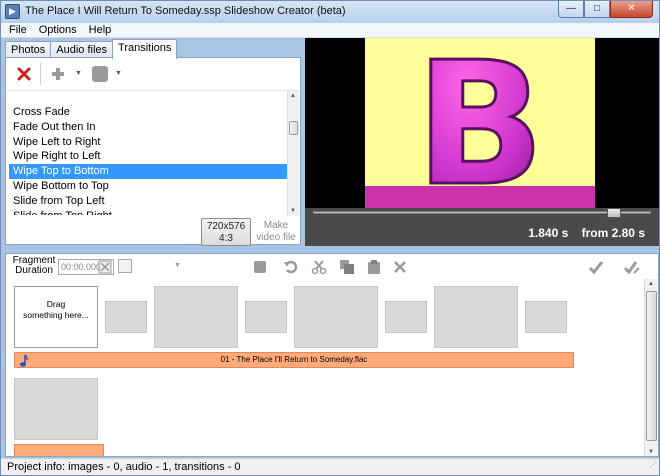  Describe the element at coordinates (482, 212) in the screenshot. I see `timeline-slider-track` at that location.